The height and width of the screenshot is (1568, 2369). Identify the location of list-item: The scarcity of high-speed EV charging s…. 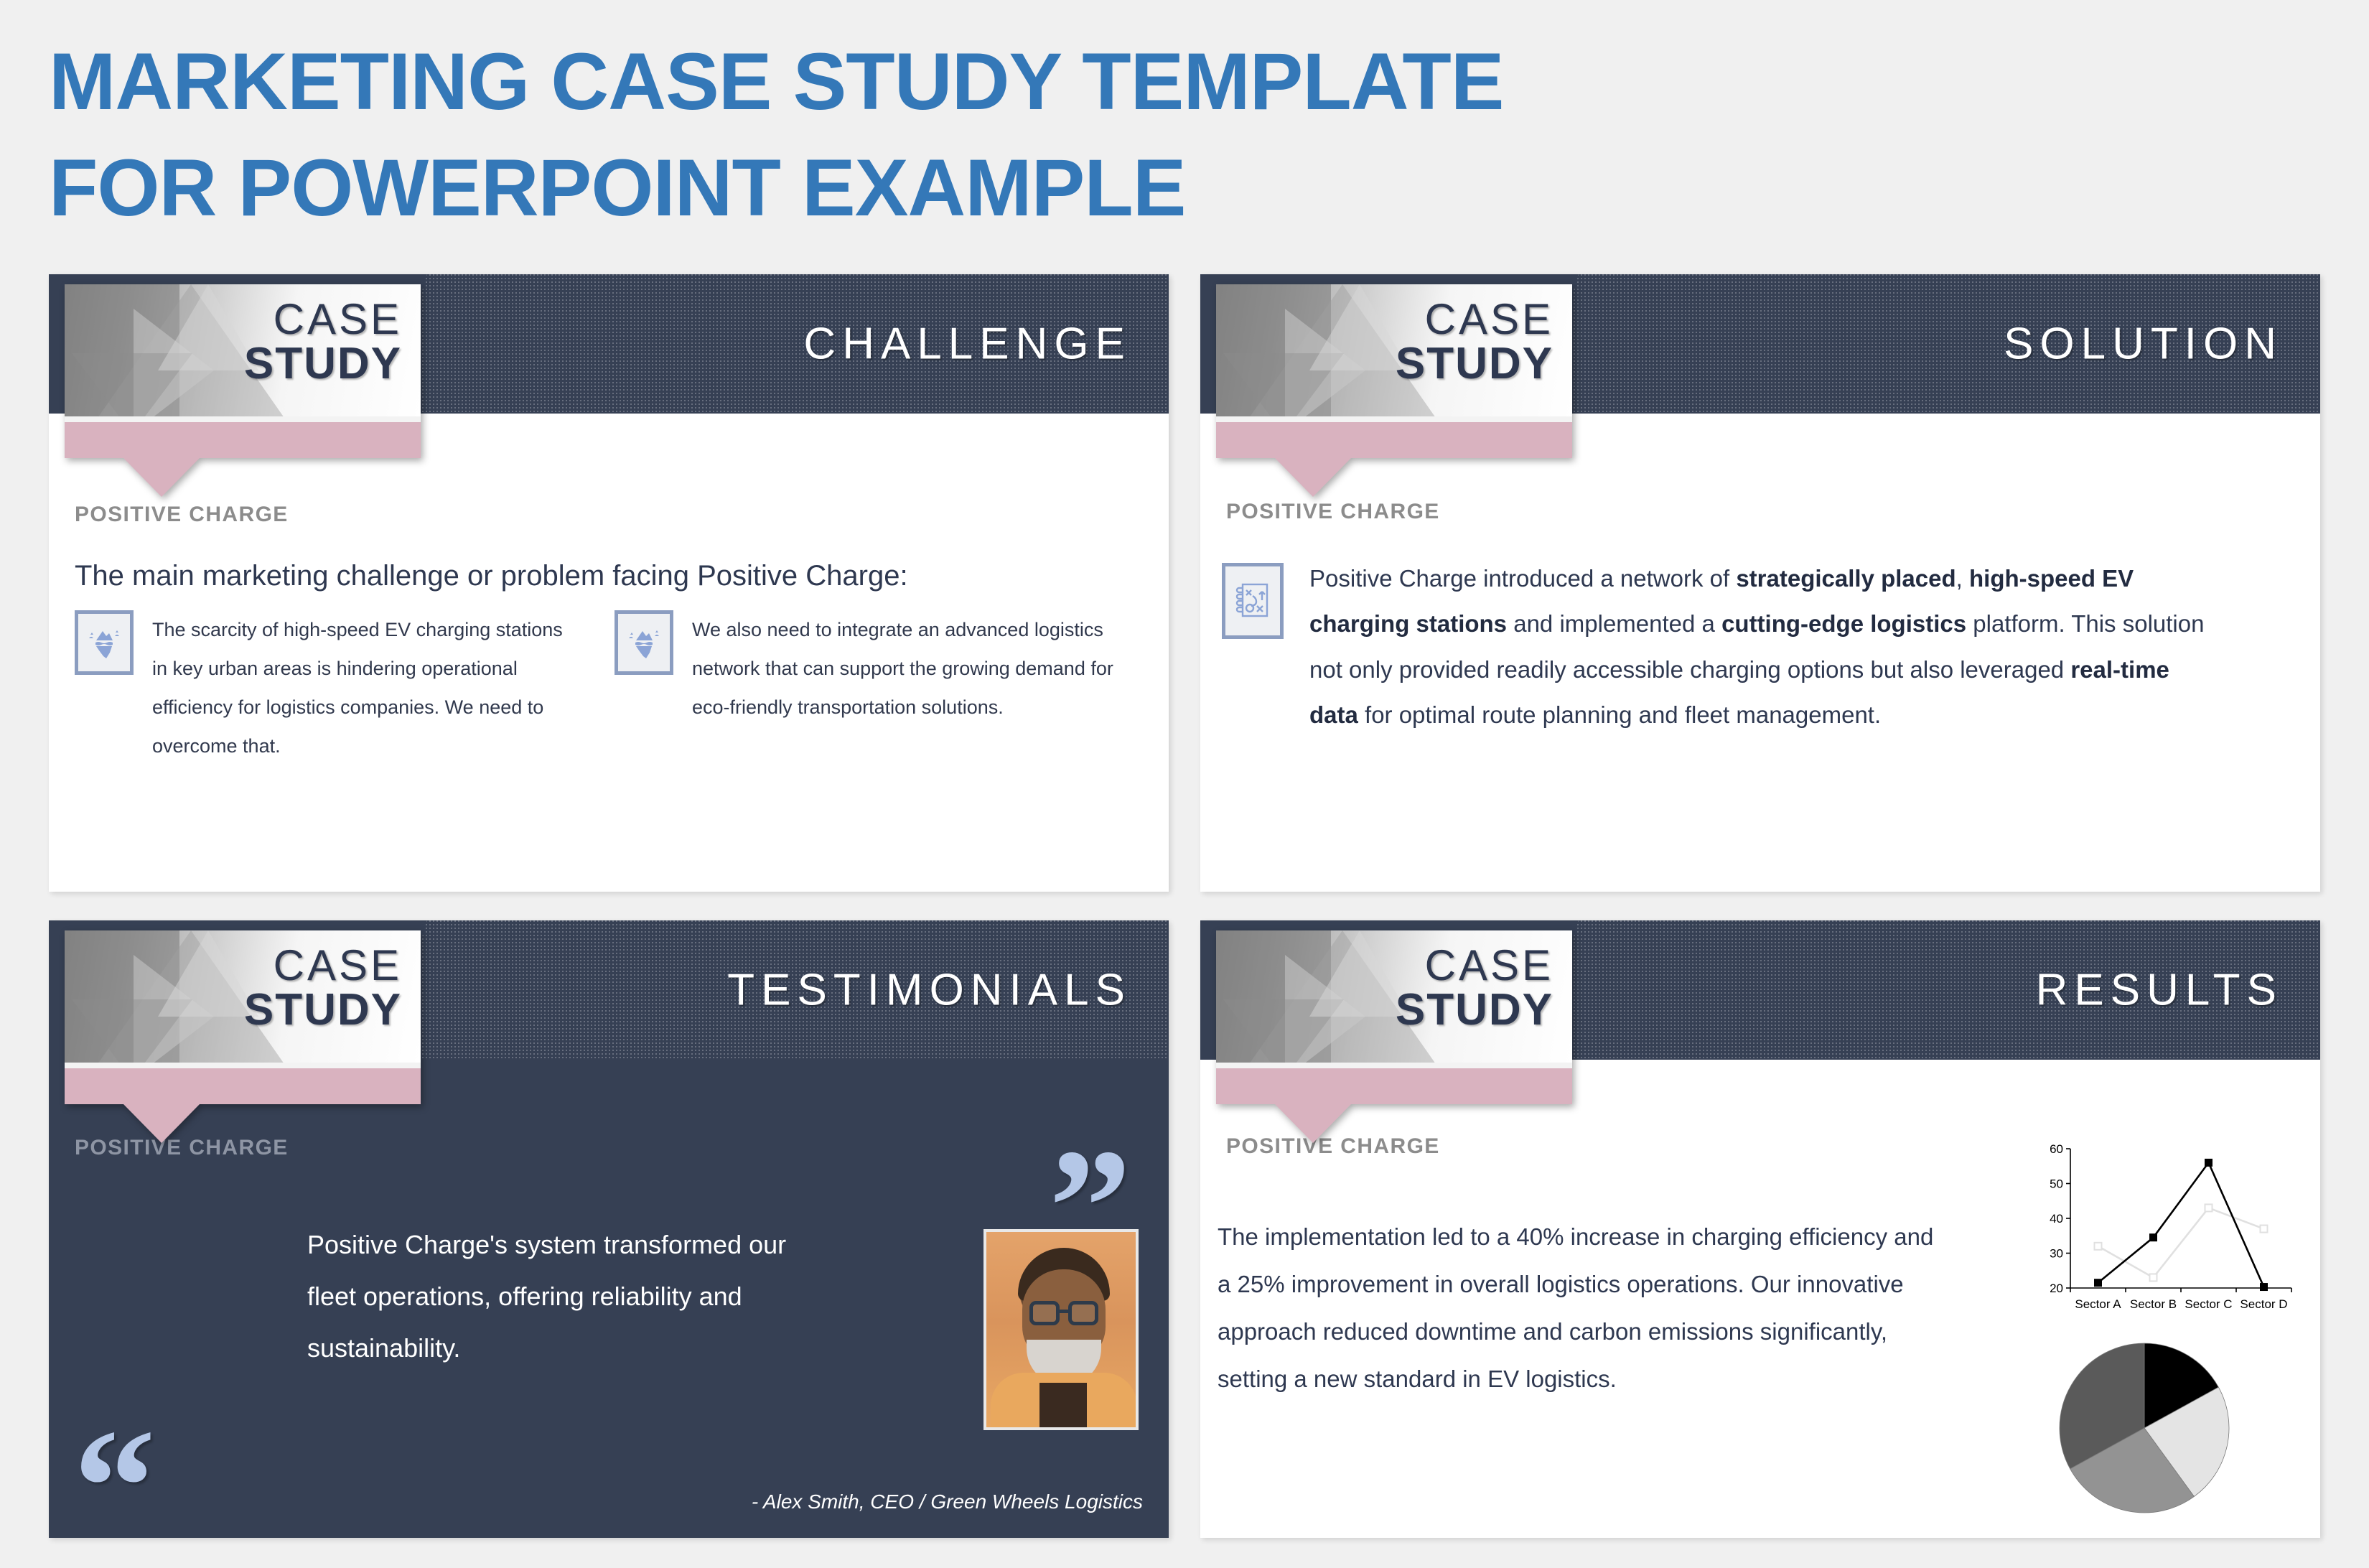
(326, 687).